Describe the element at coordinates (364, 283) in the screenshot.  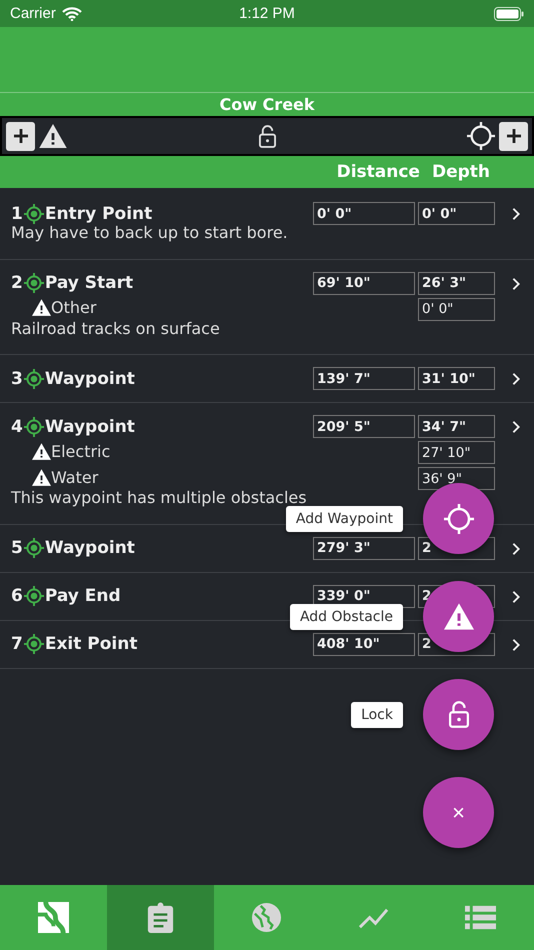
I see `distance-field: 69' 10"` at that location.